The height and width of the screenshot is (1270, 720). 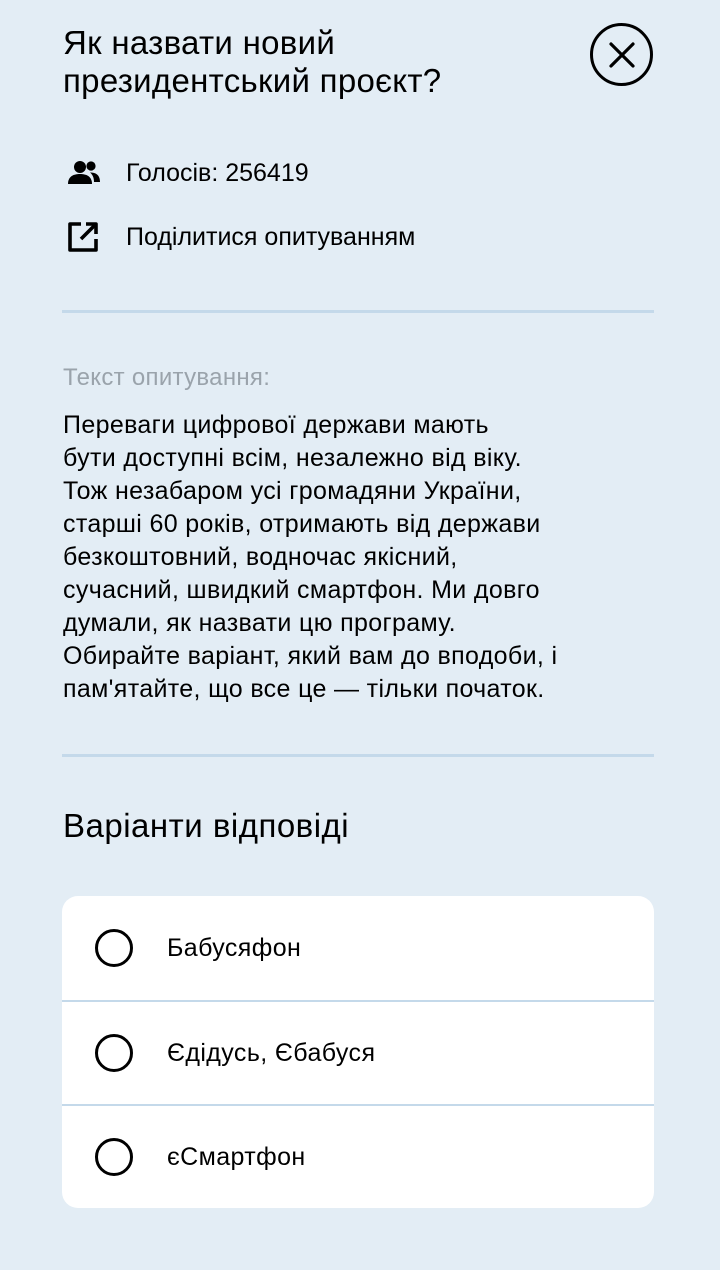 What do you see at coordinates (292, 458) in the screenshot?
I see `poll-text-line: бути доступні всім, незалежно від віку.` at bounding box center [292, 458].